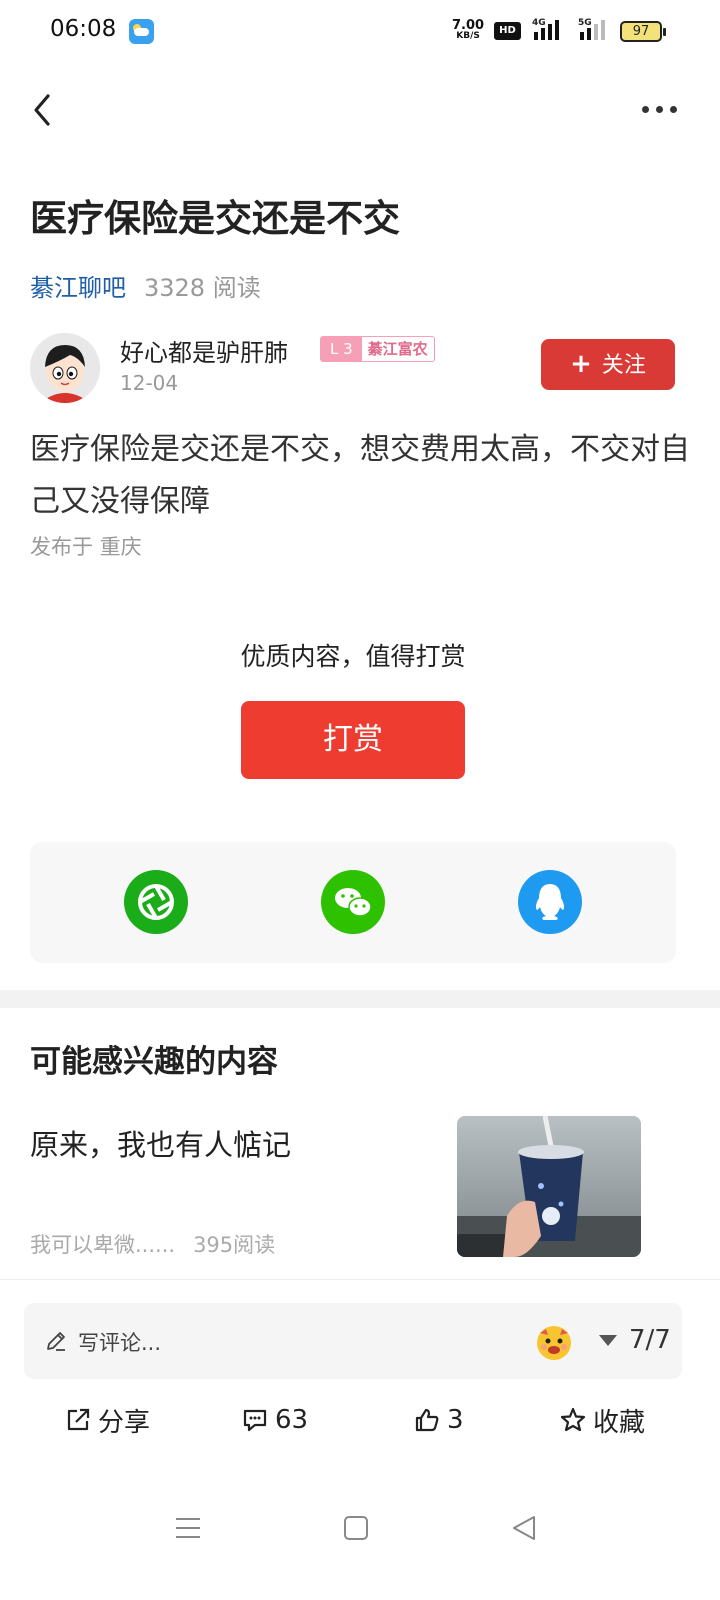 The image size is (720, 1600). What do you see at coordinates (160, 1143) in the screenshot?
I see `recommend-item-title: 原来，我也有人惦记` at bounding box center [160, 1143].